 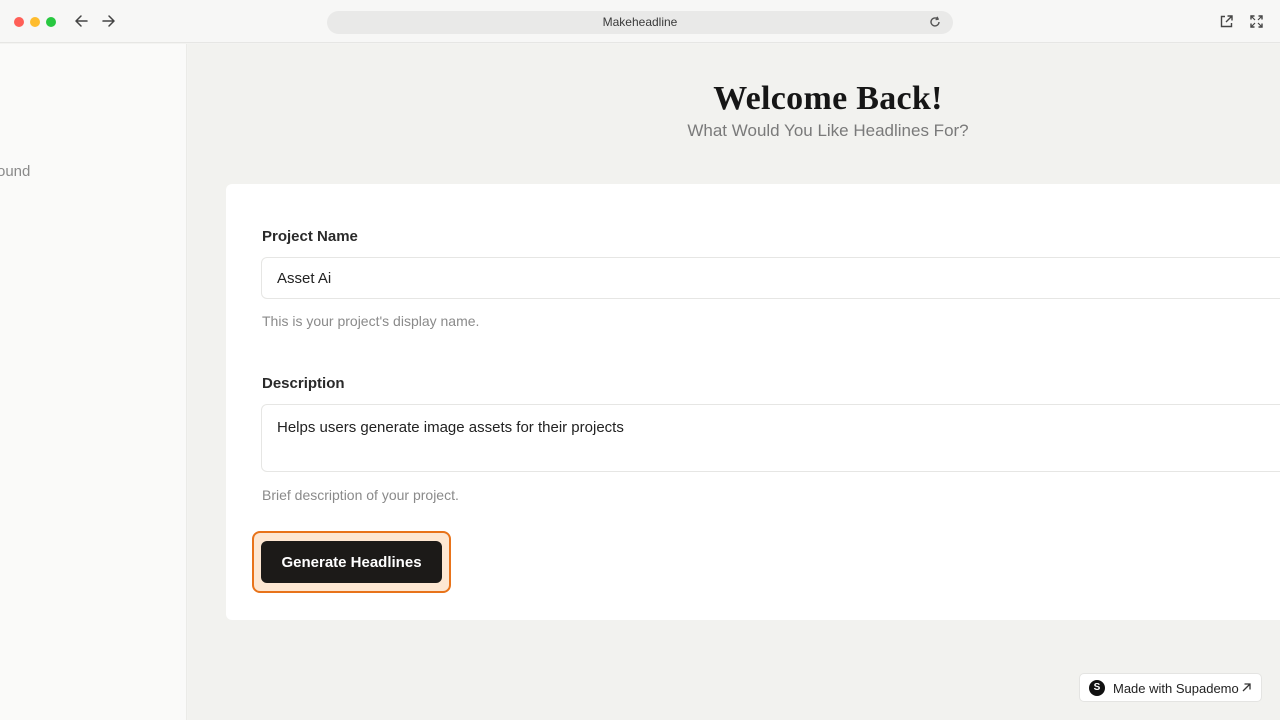 What do you see at coordinates (303, 383) in the screenshot?
I see `description-label: Description` at bounding box center [303, 383].